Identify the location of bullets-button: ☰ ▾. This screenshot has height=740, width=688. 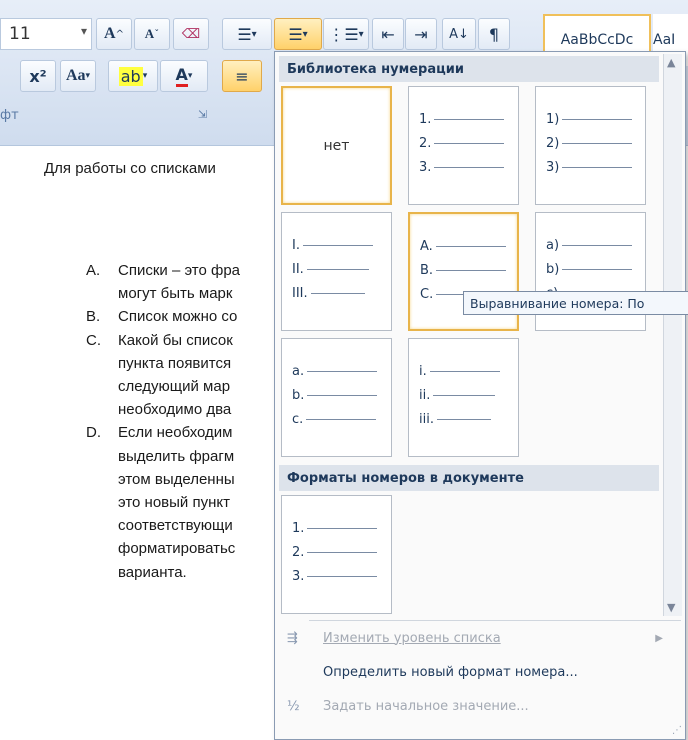
(247, 34).